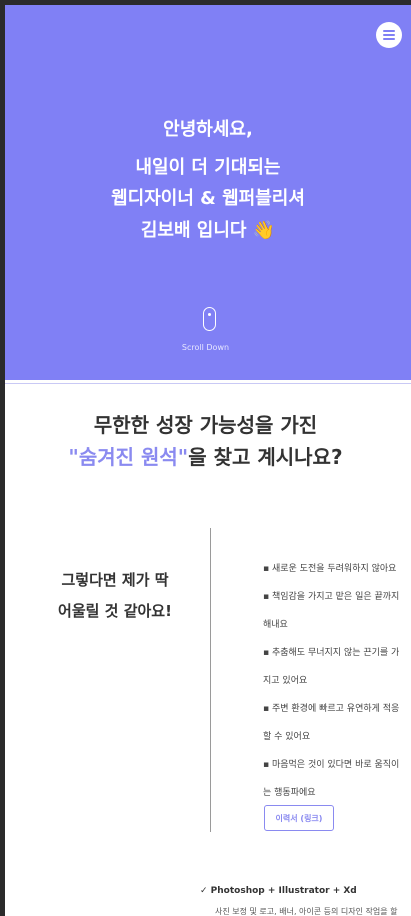 The height and width of the screenshot is (916, 411). Describe the element at coordinates (299, 818) in the screenshot. I see `resume-link-button: 이력서 (링크)` at that location.